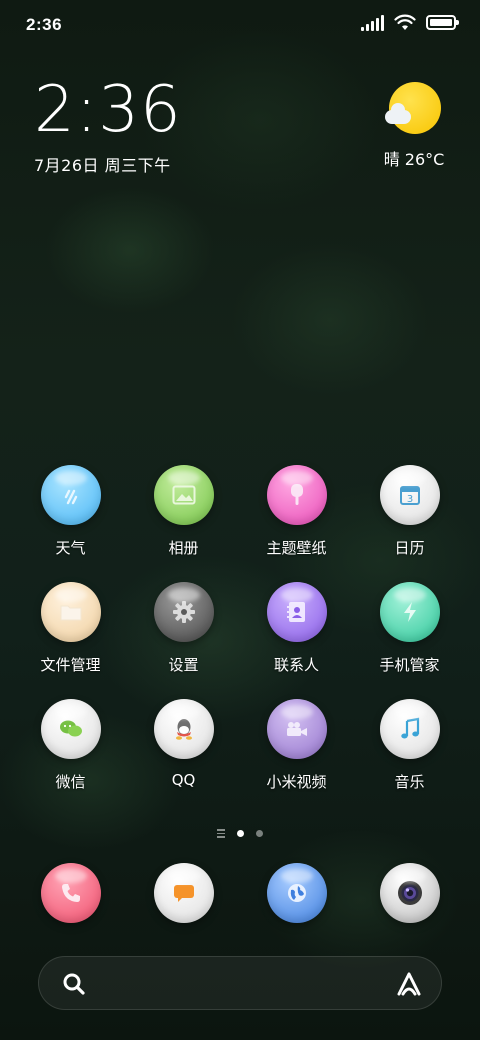 The height and width of the screenshot is (1040, 480). I want to click on contacts-icon, so click(296, 612).